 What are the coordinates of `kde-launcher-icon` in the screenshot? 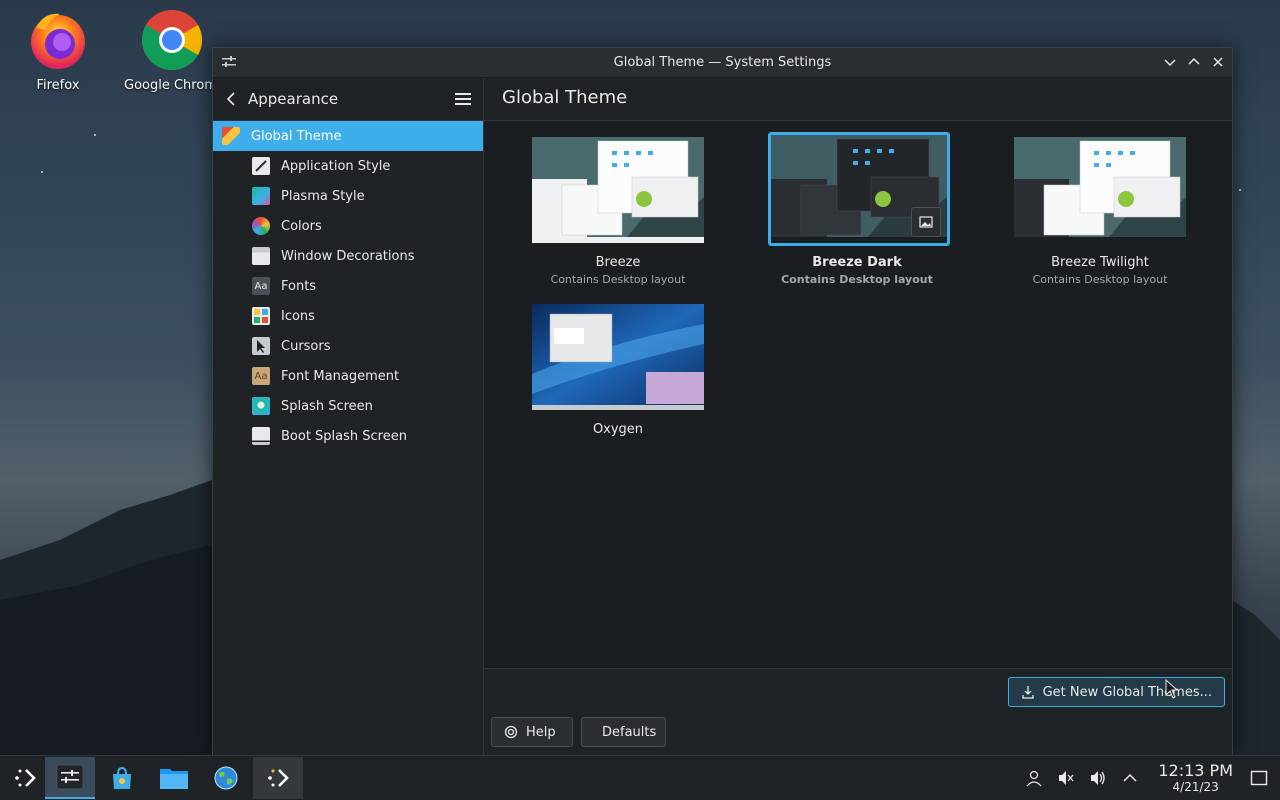 It's located at (25, 778).